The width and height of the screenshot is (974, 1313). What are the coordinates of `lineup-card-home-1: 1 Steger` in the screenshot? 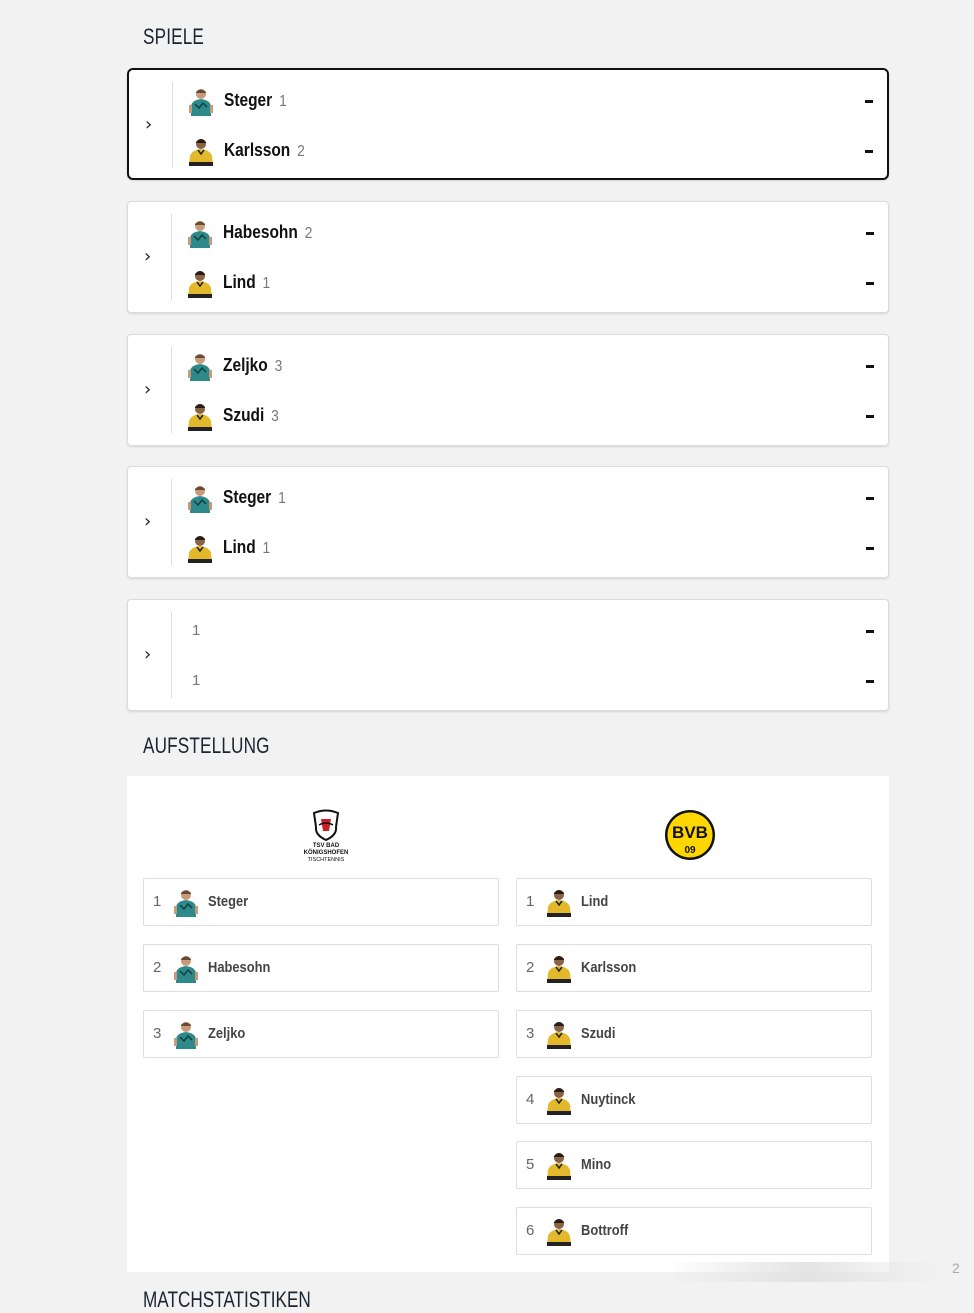 It's located at (321, 902).